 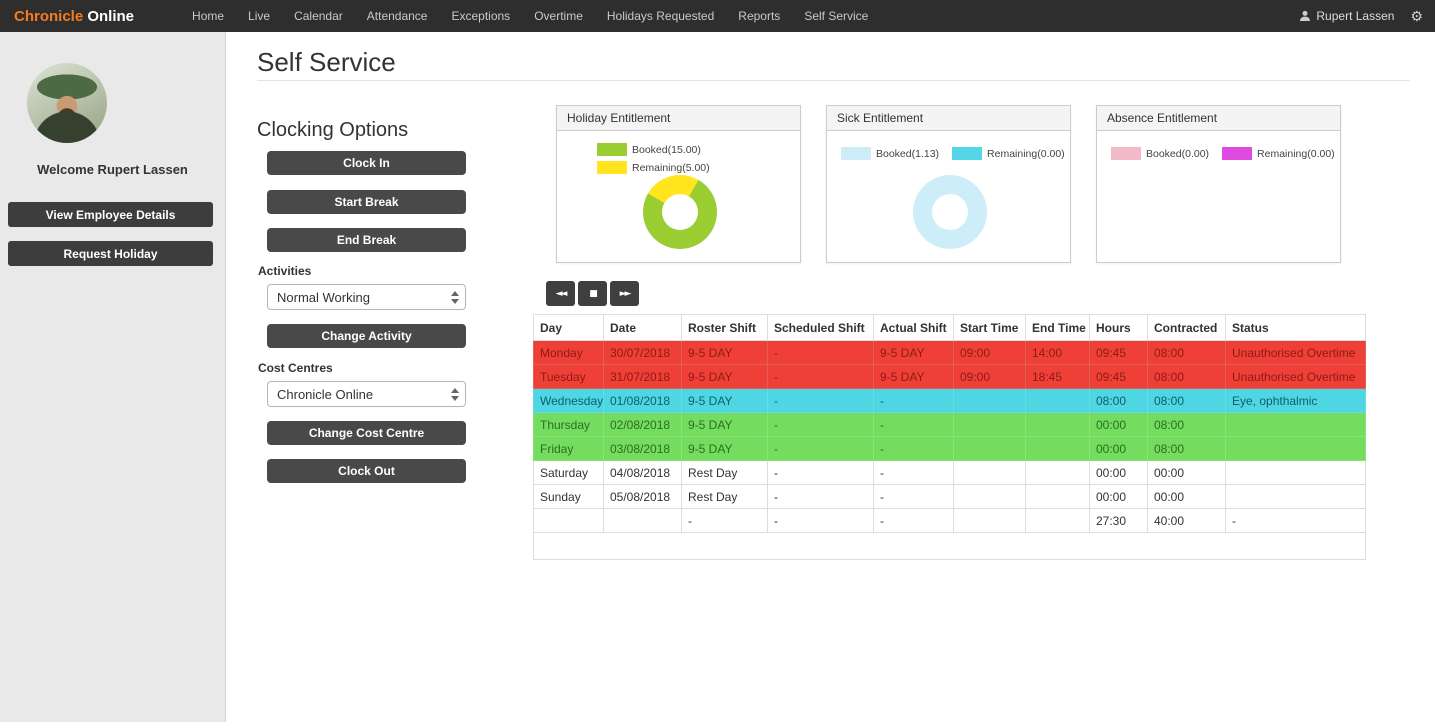 What do you see at coordinates (560, 293) in the screenshot?
I see `fast-backward-button: ◄◄` at bounding box center [560, 293].